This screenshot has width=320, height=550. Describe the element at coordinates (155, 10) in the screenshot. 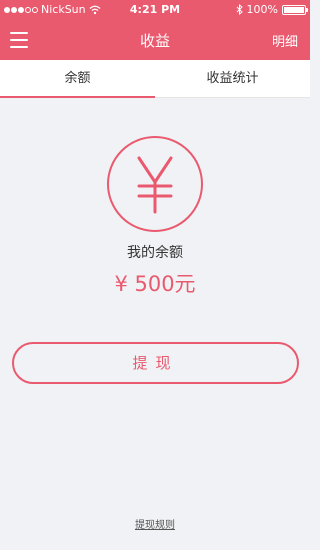

I see `status-bar: NickSun 4:21 PM 100%` at that location.